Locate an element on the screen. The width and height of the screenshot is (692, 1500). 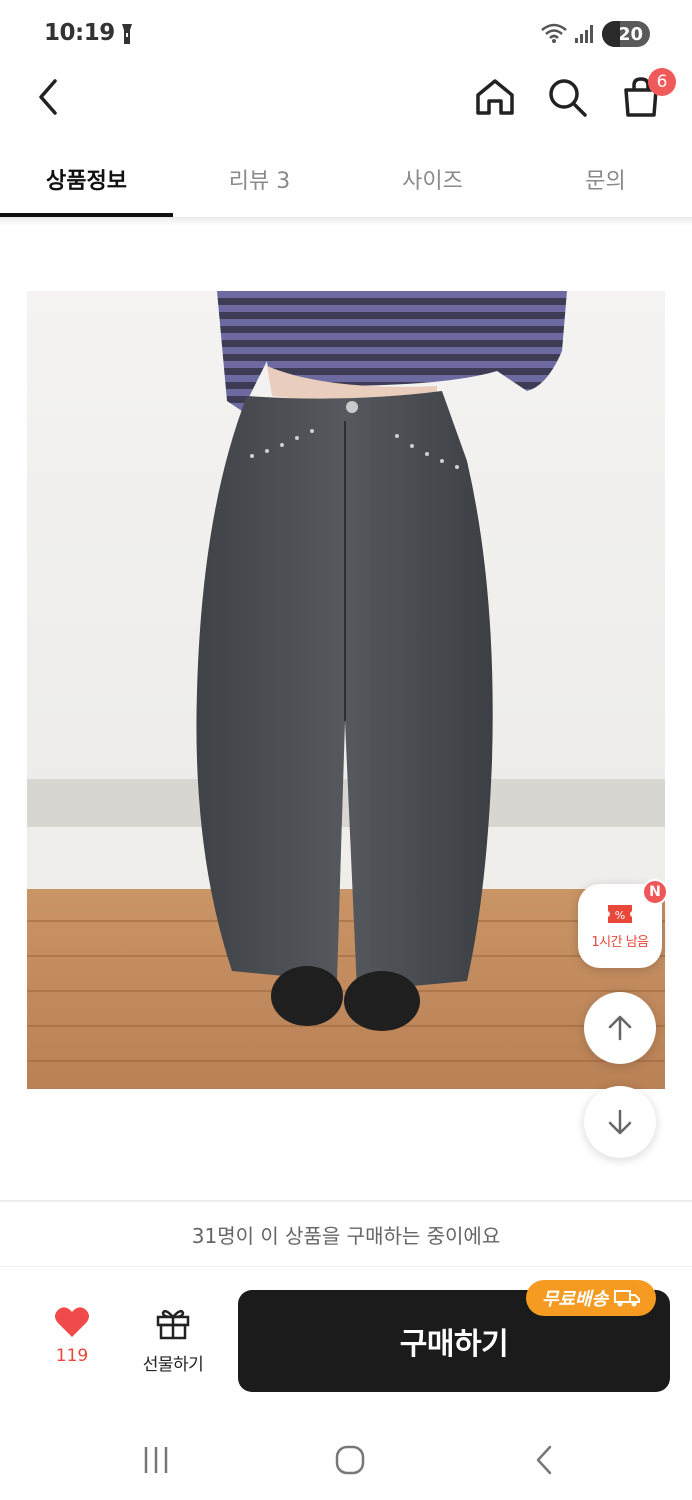
tab-shadow is located at coordinates (346, 222).